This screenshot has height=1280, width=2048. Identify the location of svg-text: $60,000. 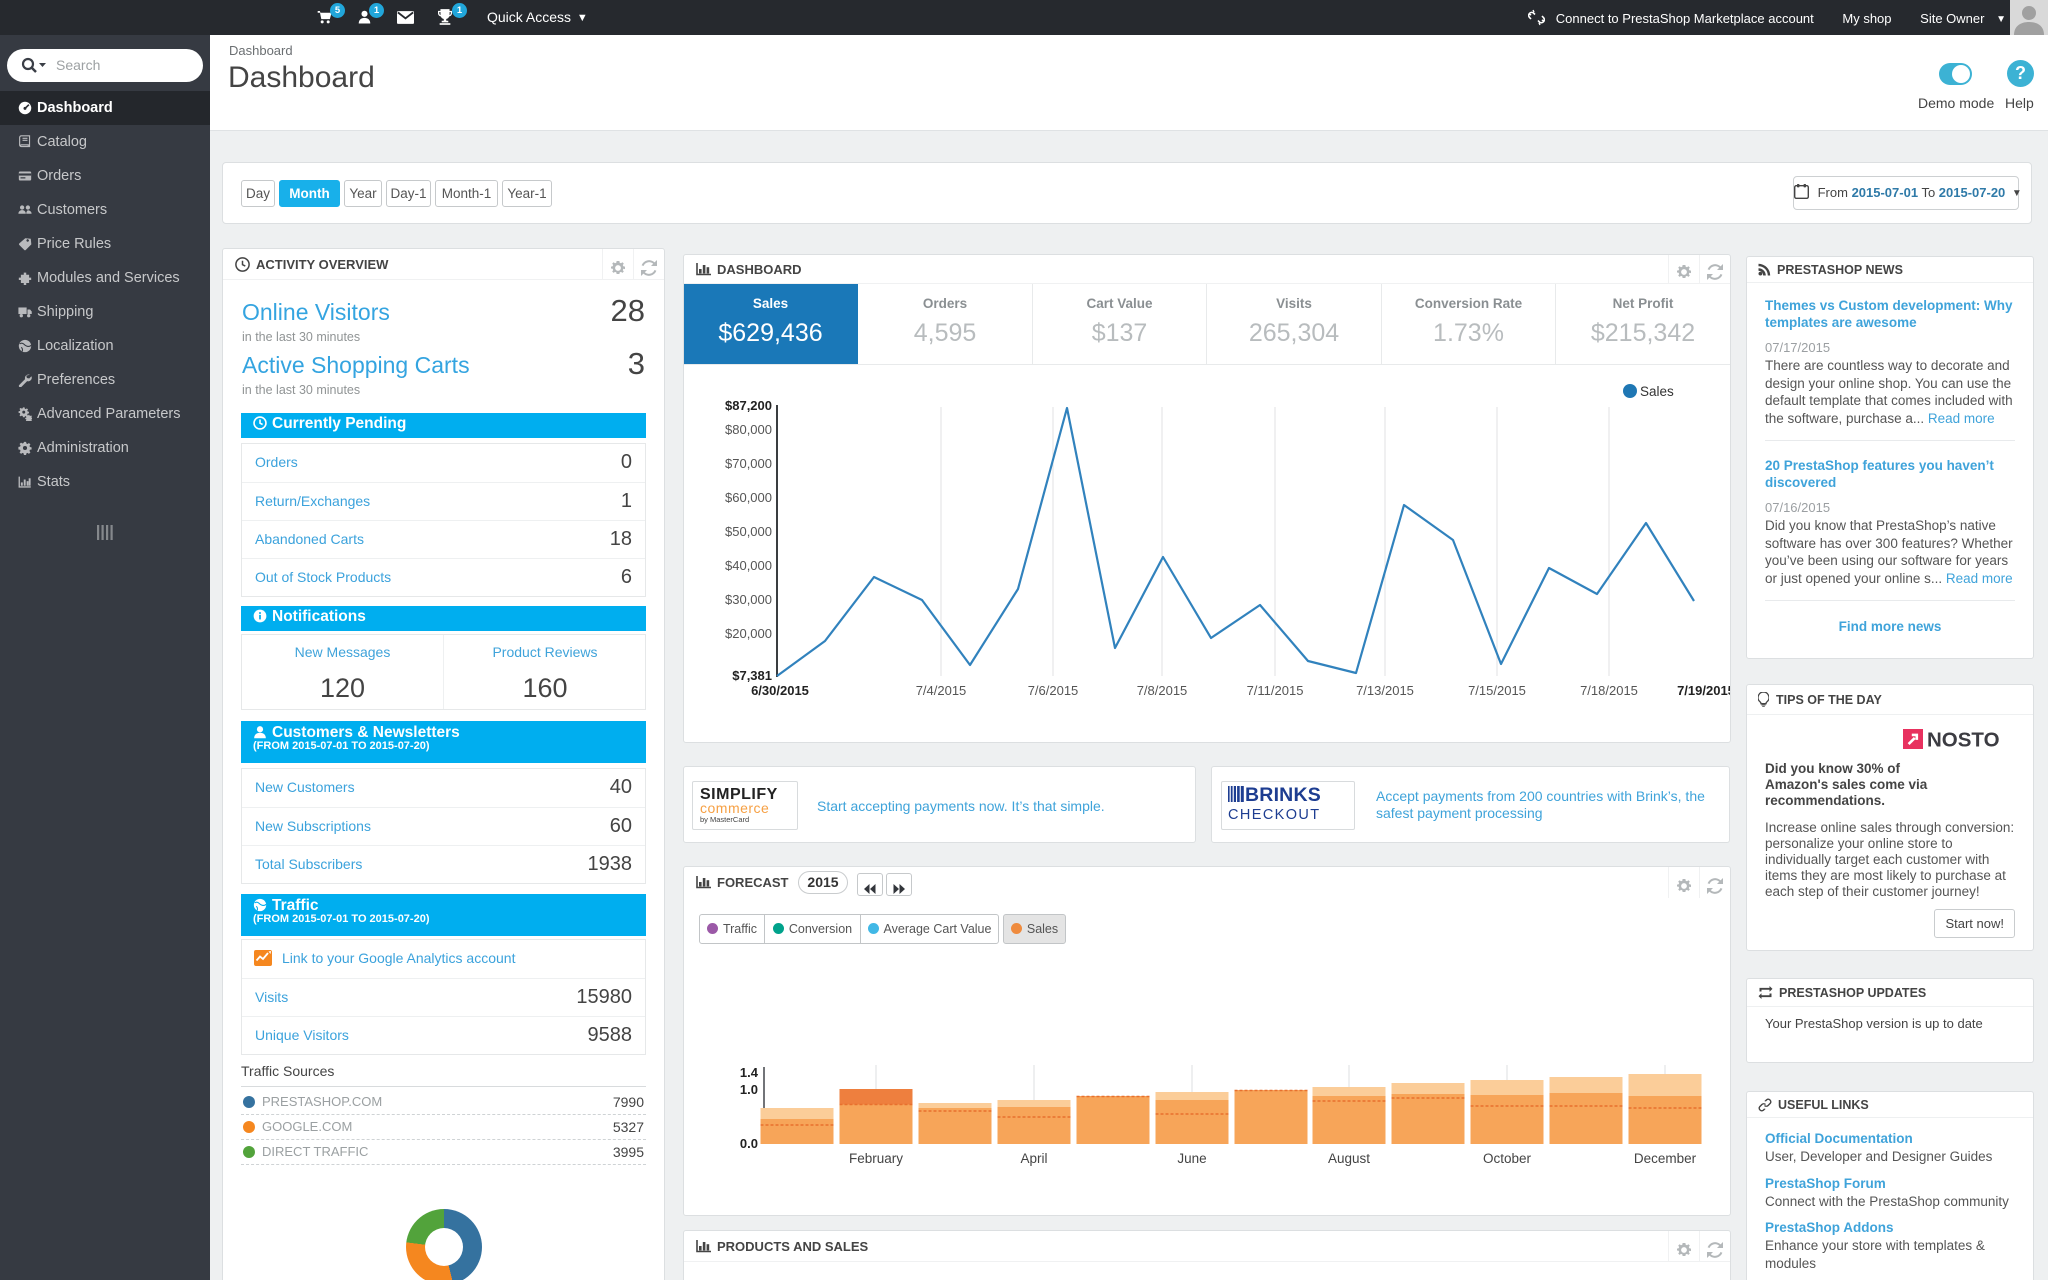
(748, 497).